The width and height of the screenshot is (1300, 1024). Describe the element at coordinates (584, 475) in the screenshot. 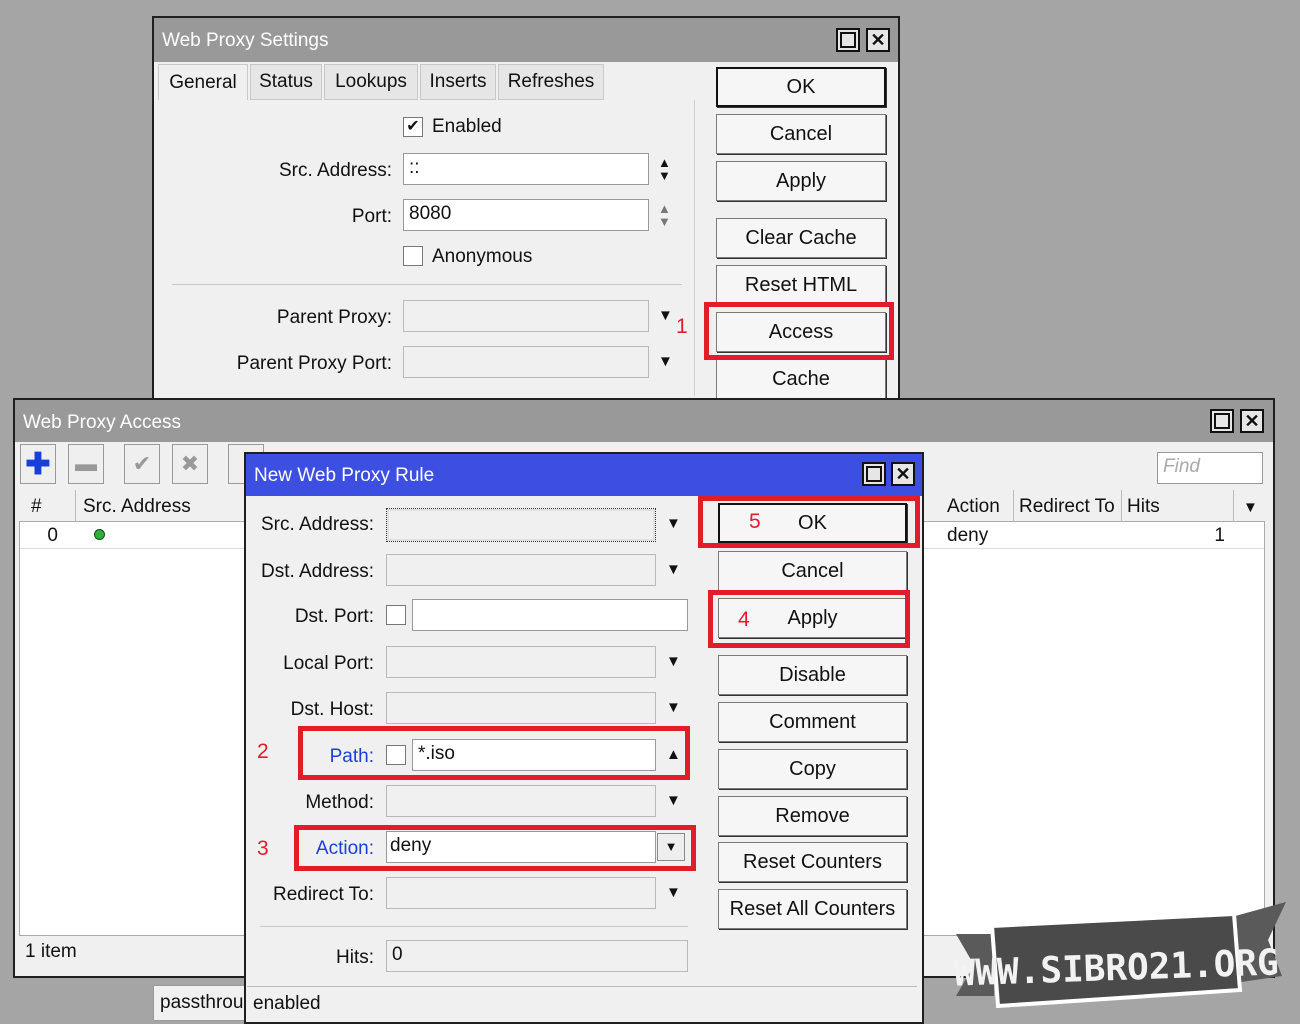

I see `rule-titlebar: New Web Proxy Rule` at that location.